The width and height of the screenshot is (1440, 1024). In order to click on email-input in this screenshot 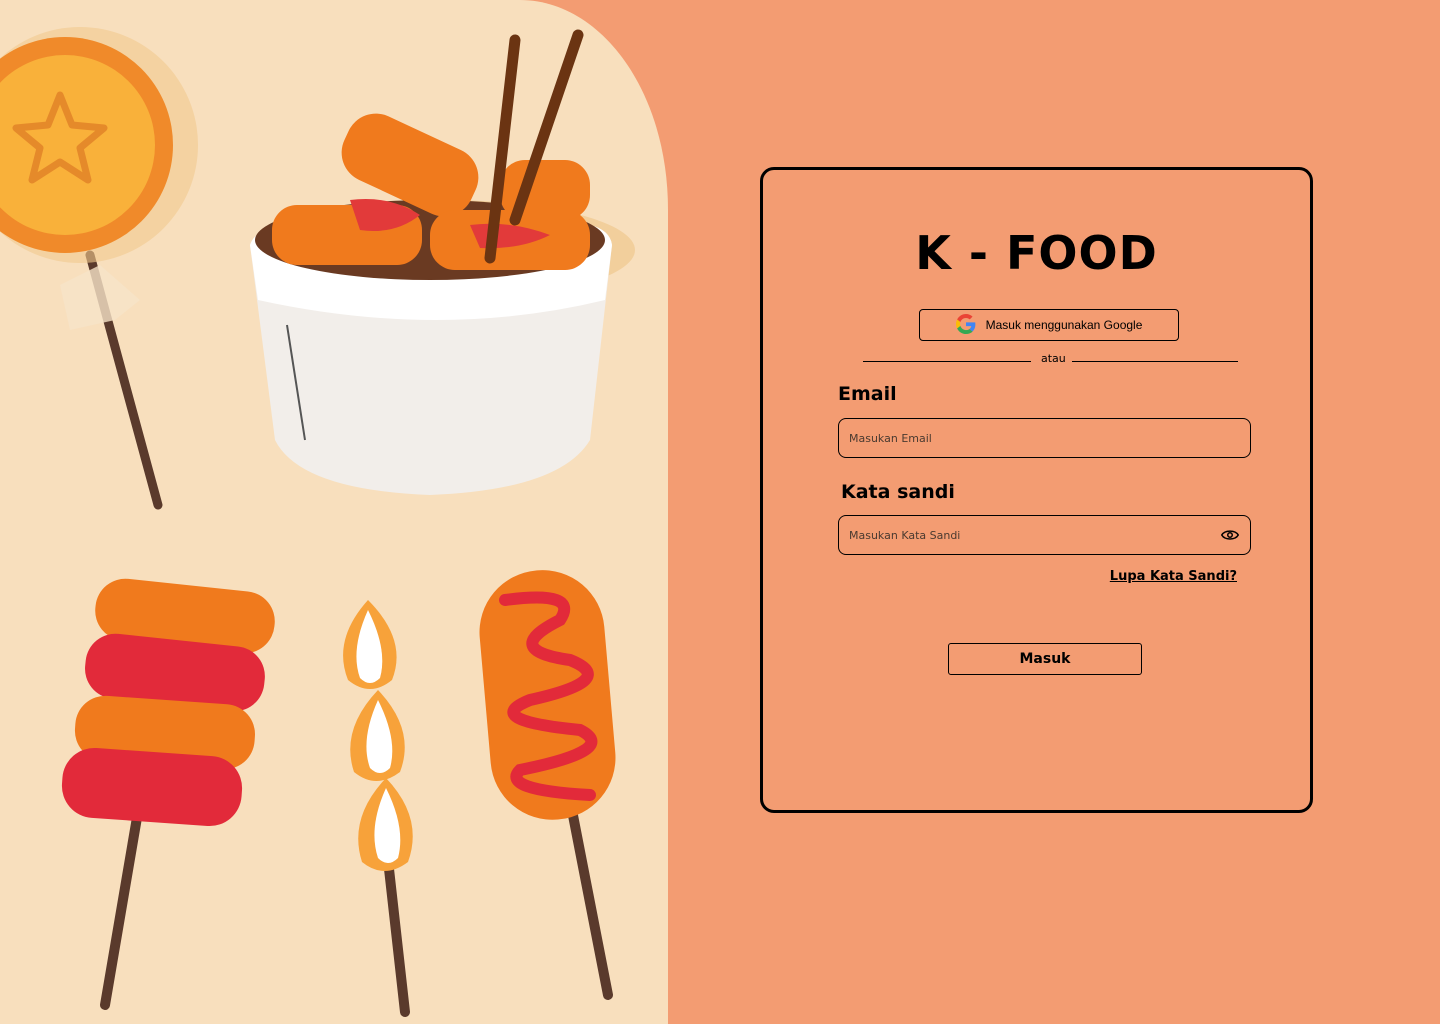, I will do `click(1044, 438)`.